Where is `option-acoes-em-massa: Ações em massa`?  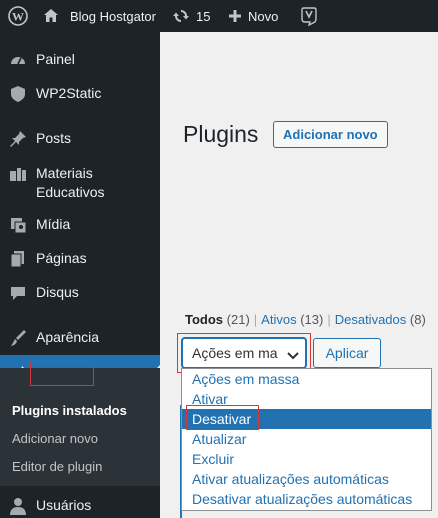
option-acoes-em-massa: Ações em massa is located at coordinates (306, 379).